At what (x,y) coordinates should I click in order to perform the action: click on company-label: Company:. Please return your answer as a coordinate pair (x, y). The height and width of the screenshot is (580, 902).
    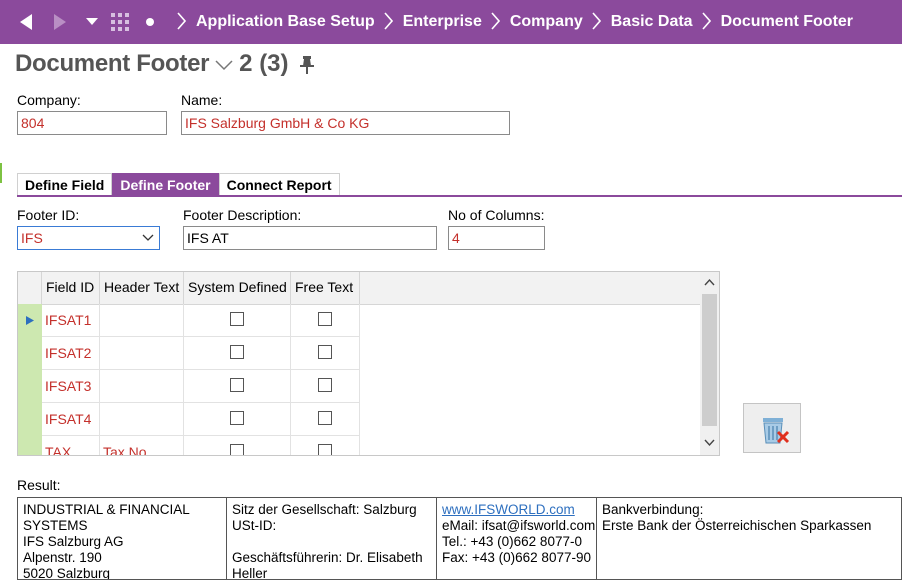
    Looking at the image, I should click on (49, 100).